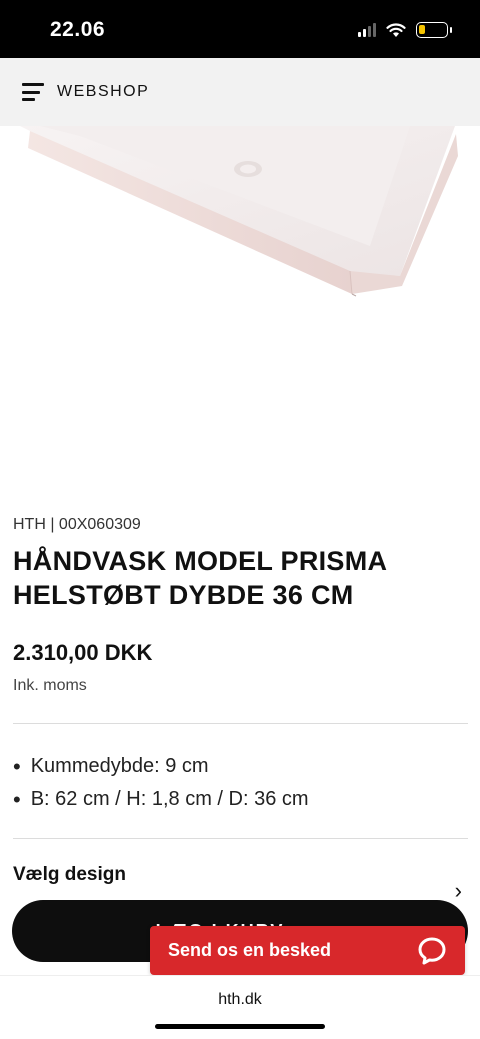  I want to click on chat-button: Send os en besked, so click(307, 950).